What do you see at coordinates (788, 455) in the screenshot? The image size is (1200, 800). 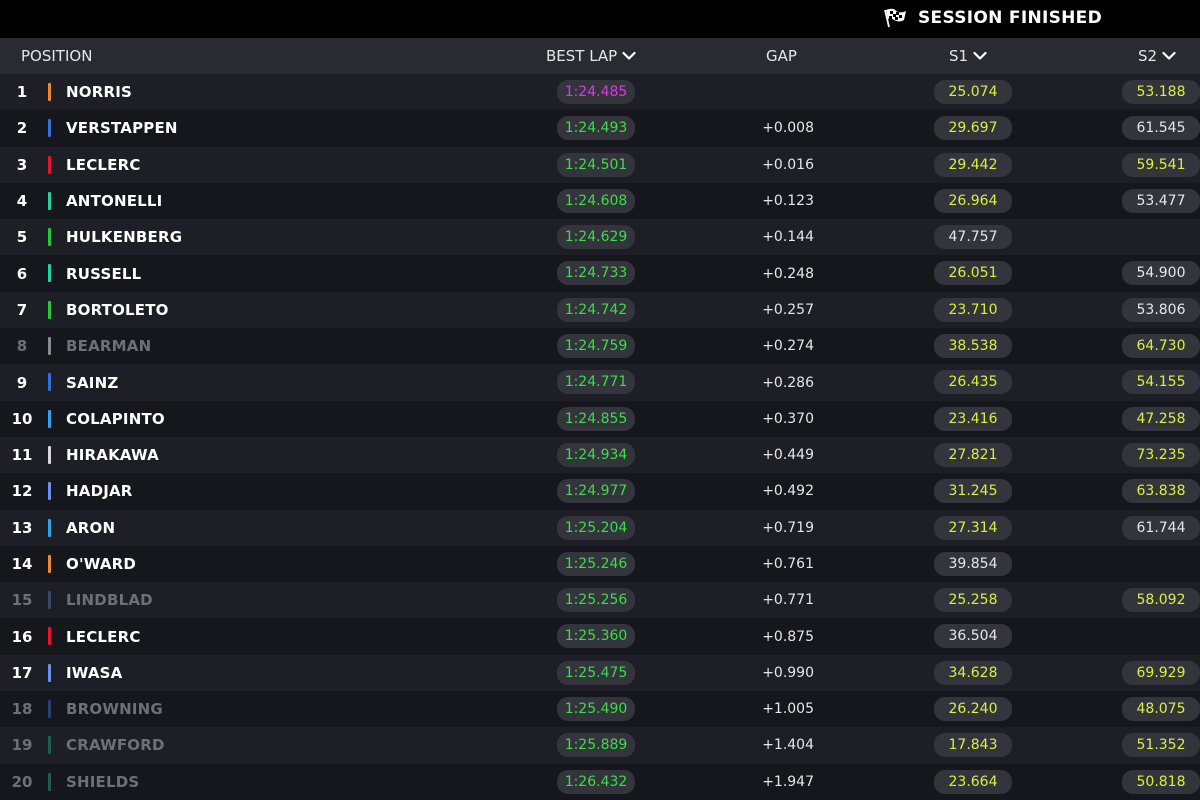 I see `gap-value: +0.449` at bounding box center [788, 455].